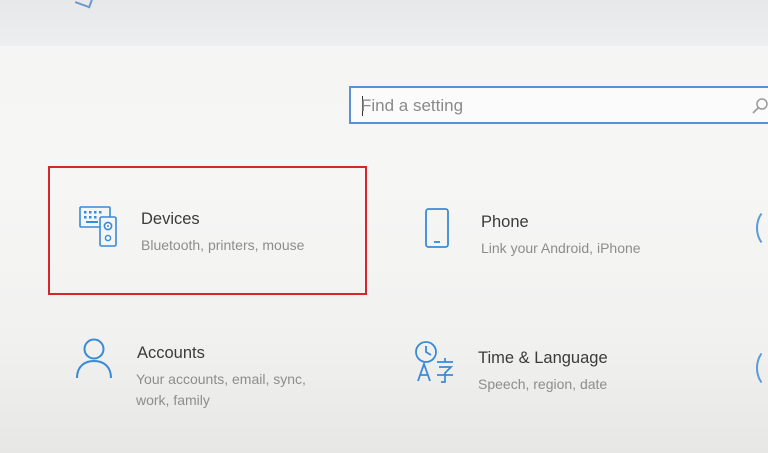  I want to click on search-icon, so click(759, 106).